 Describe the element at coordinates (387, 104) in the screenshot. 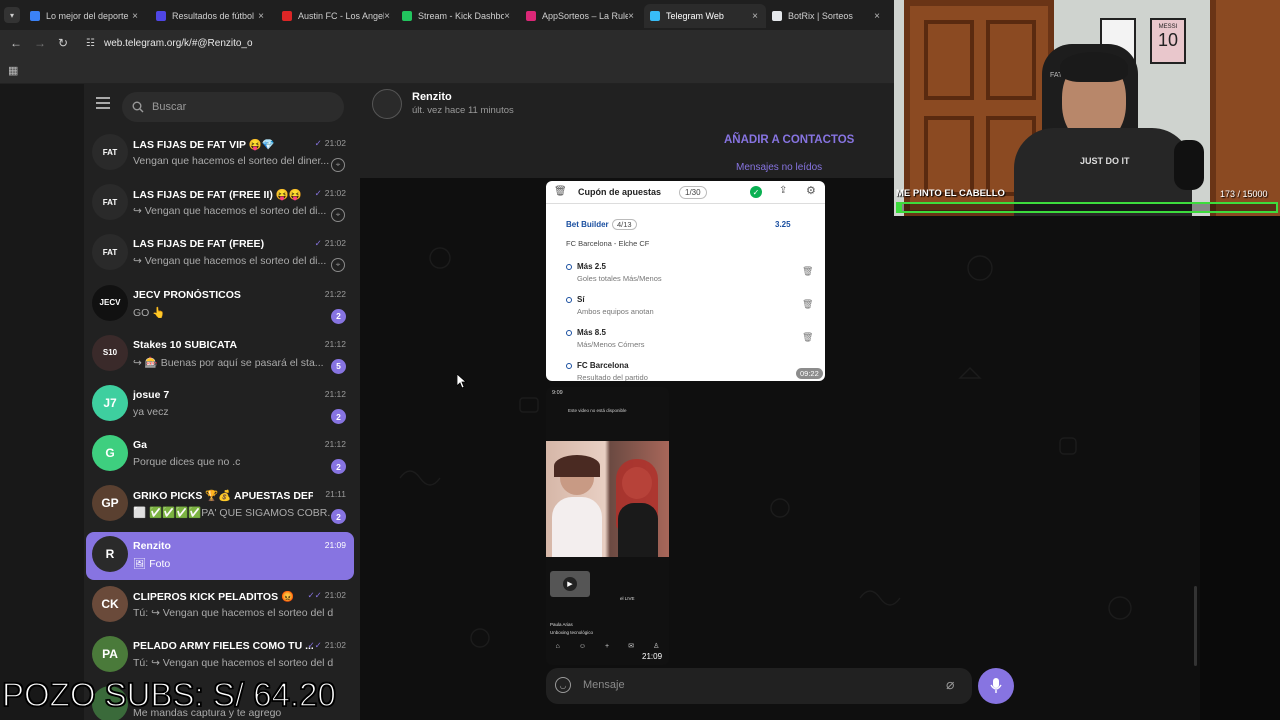

I see `contact-avatar` at that location.